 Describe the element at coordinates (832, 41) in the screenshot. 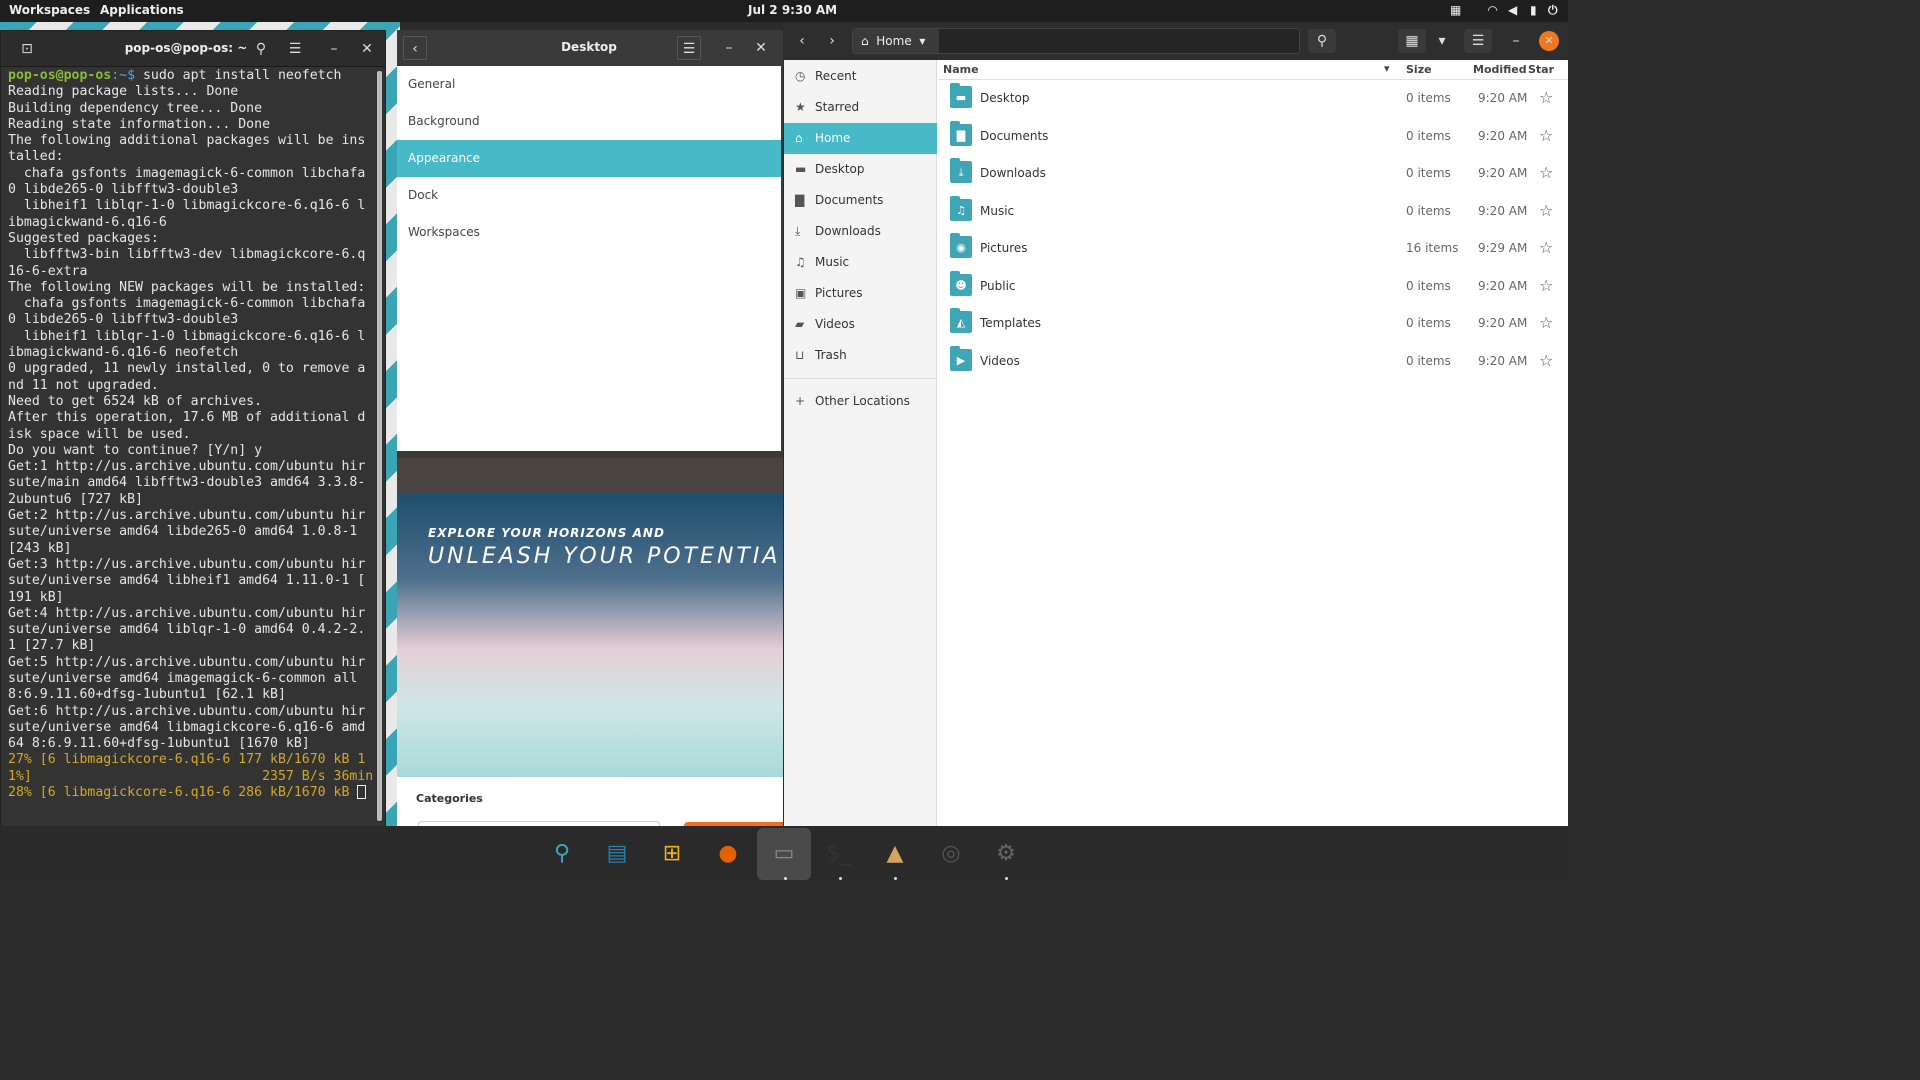

I see `forward-icon: ›` at that location.